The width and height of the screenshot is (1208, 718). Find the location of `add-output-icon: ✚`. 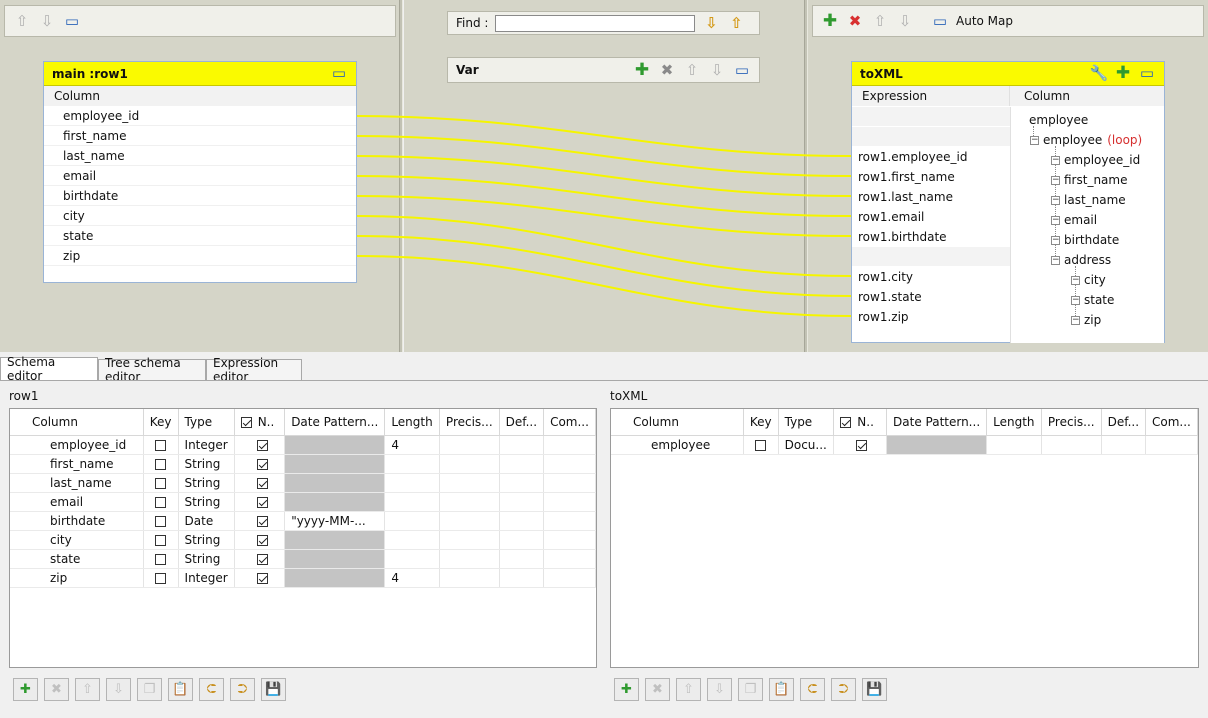

add-output-icon: ✚ is located at coordinates (830, 21).